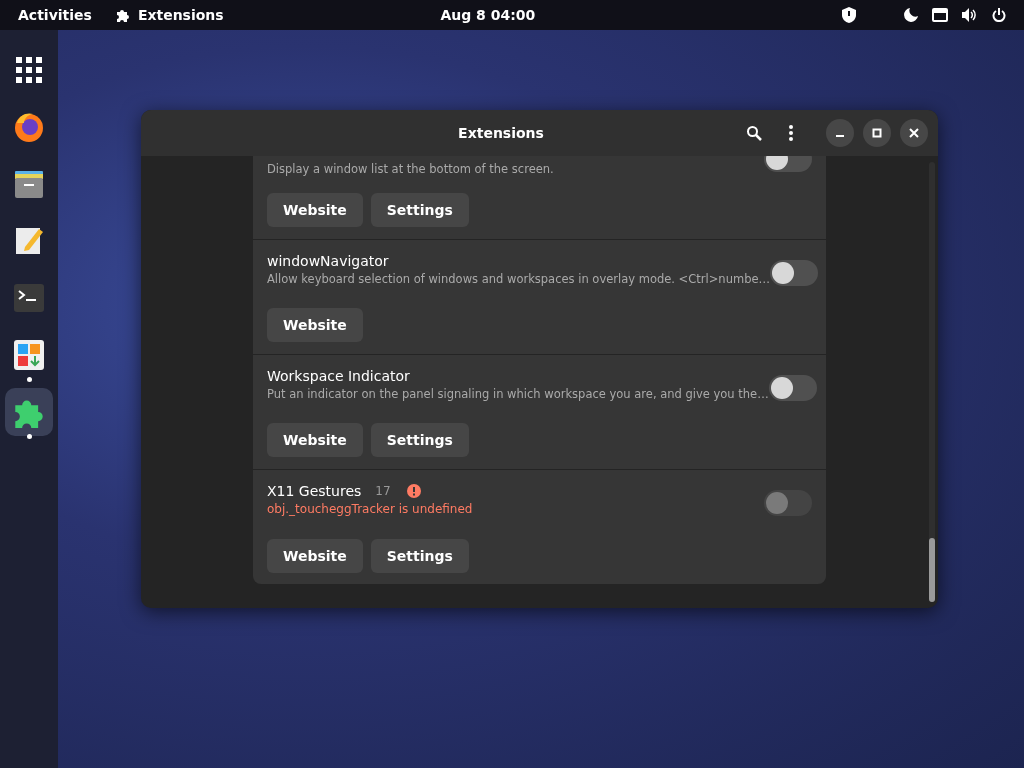  What do you see at coordinates (338, 376) in the screenshot?
I see `extension-name: Workspace Indicator` at bounding box center [338, 376].